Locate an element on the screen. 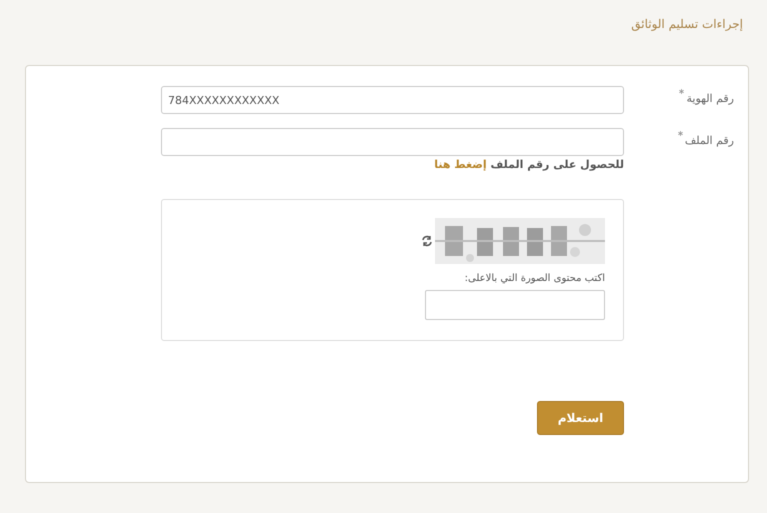  click-here-link: إضغط هنا is located at coordinates (460, 164).